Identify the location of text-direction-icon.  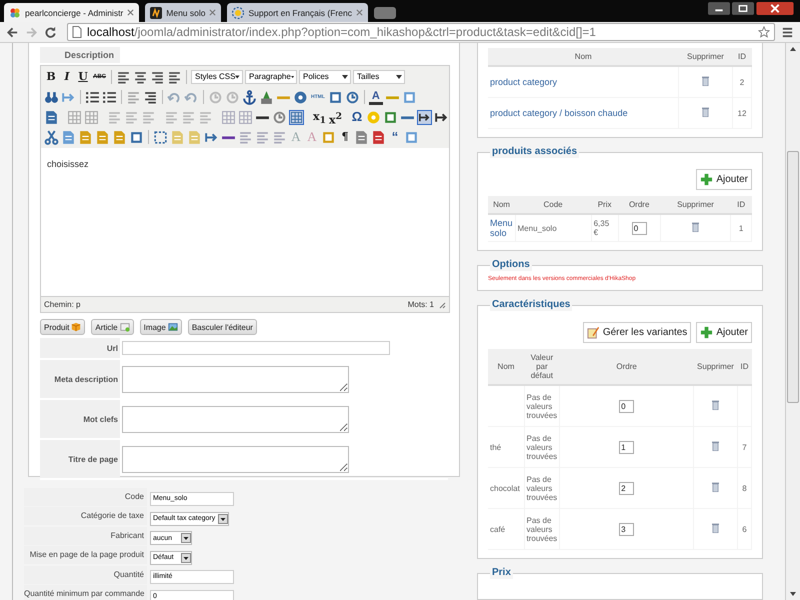
(424, 117).